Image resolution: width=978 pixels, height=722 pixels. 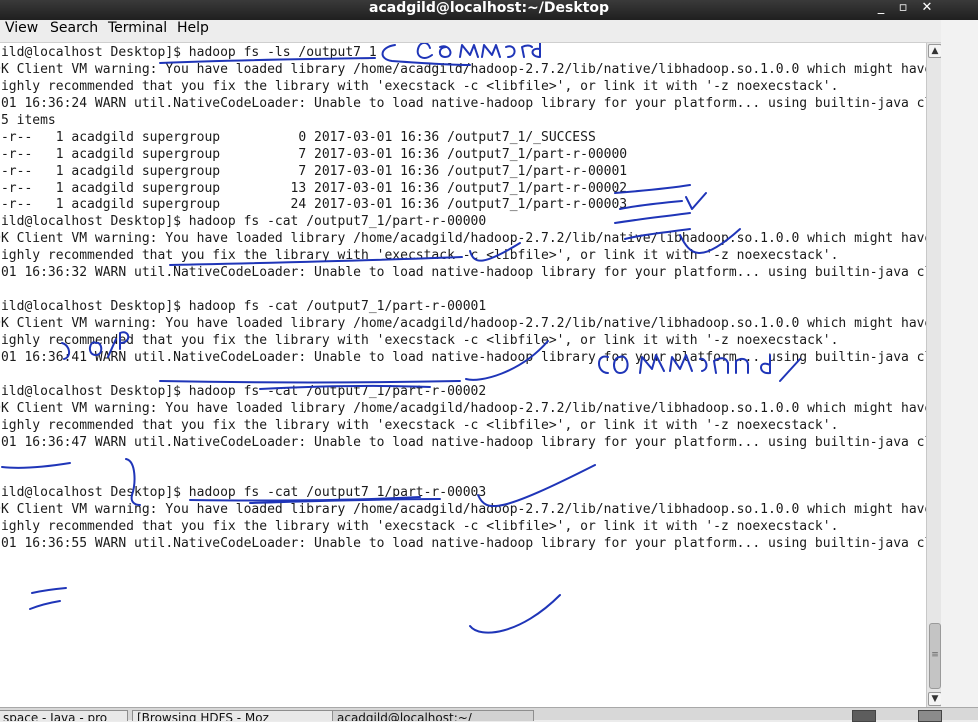 I want to click on workspace-switcher-icon, so click(x=864, y=716).